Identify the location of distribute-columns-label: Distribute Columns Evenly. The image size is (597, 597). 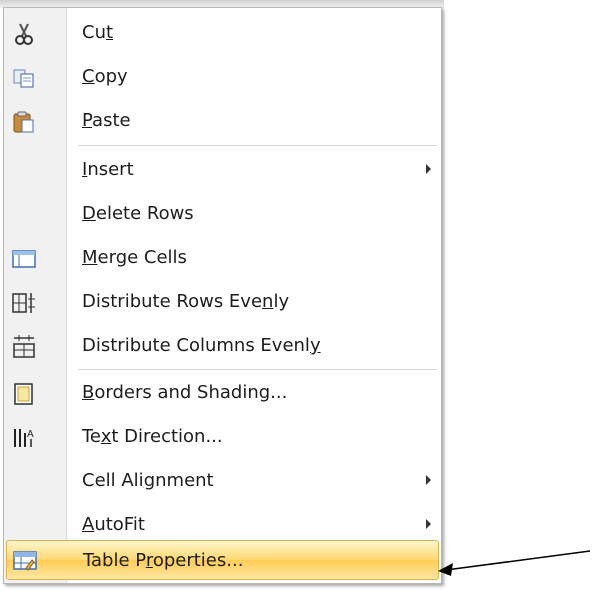
(201, 345).